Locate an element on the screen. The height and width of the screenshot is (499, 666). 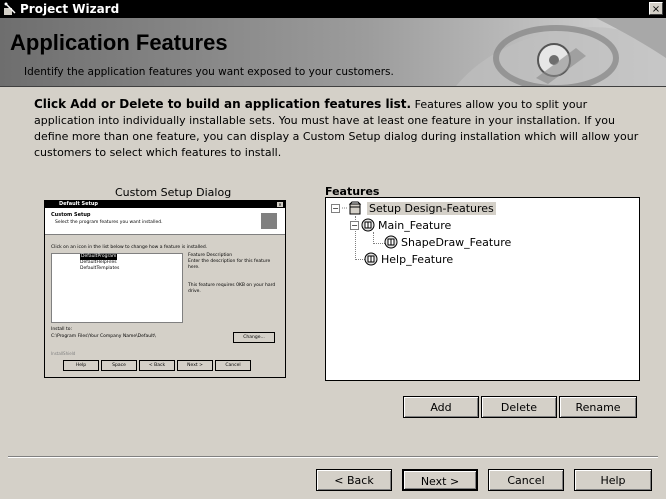
tree-node-label: Setup Design-Features is located at coordinates (431, 208).